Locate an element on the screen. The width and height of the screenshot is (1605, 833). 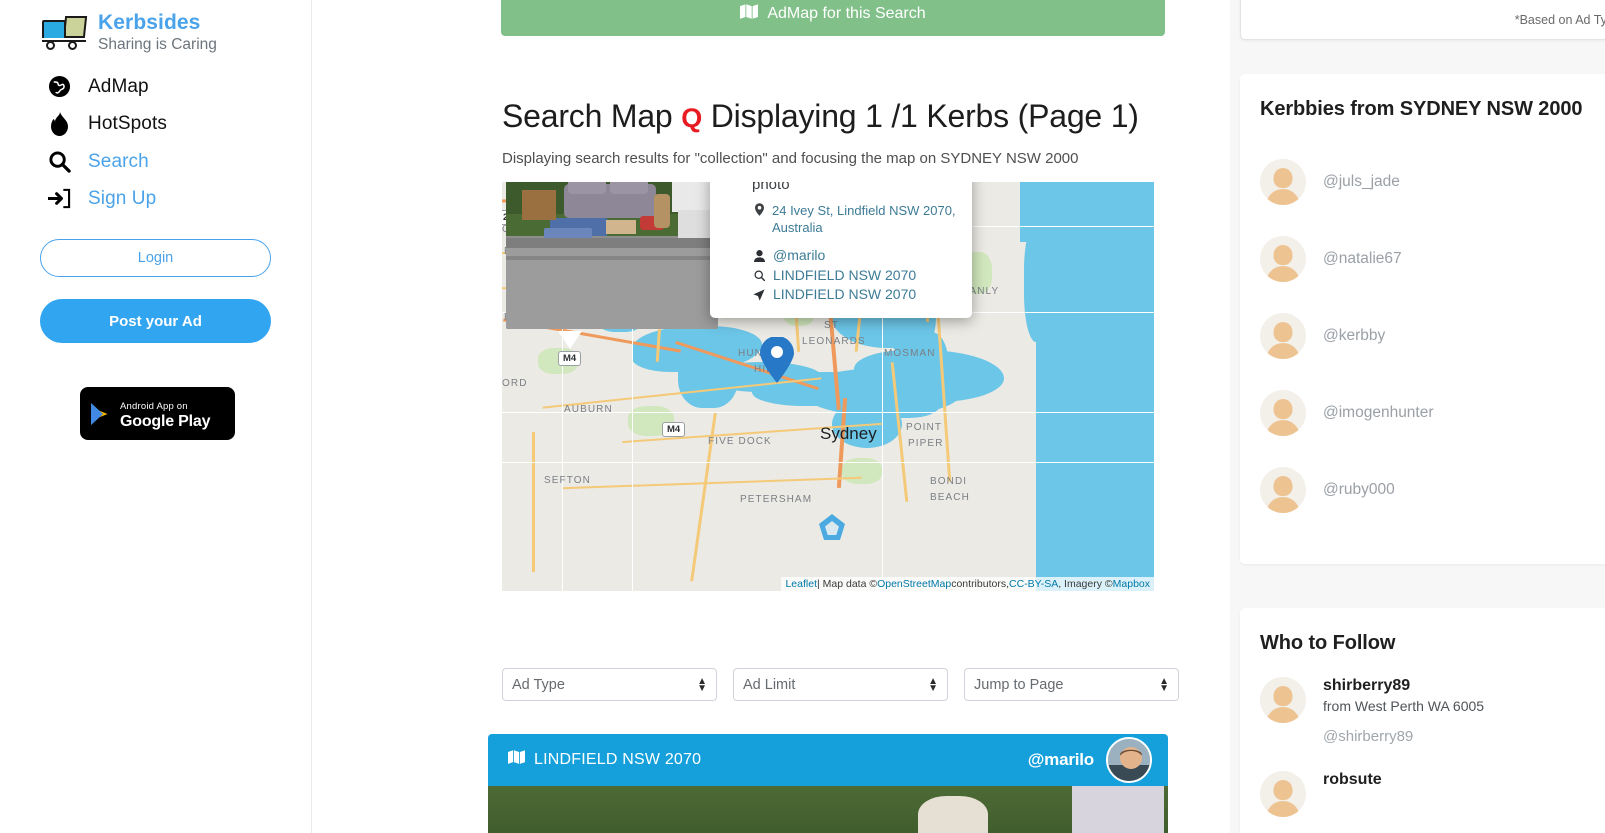
jump-to-page-select: Jump to Page ▲ ▼ is located at coordinates (1071, 684).